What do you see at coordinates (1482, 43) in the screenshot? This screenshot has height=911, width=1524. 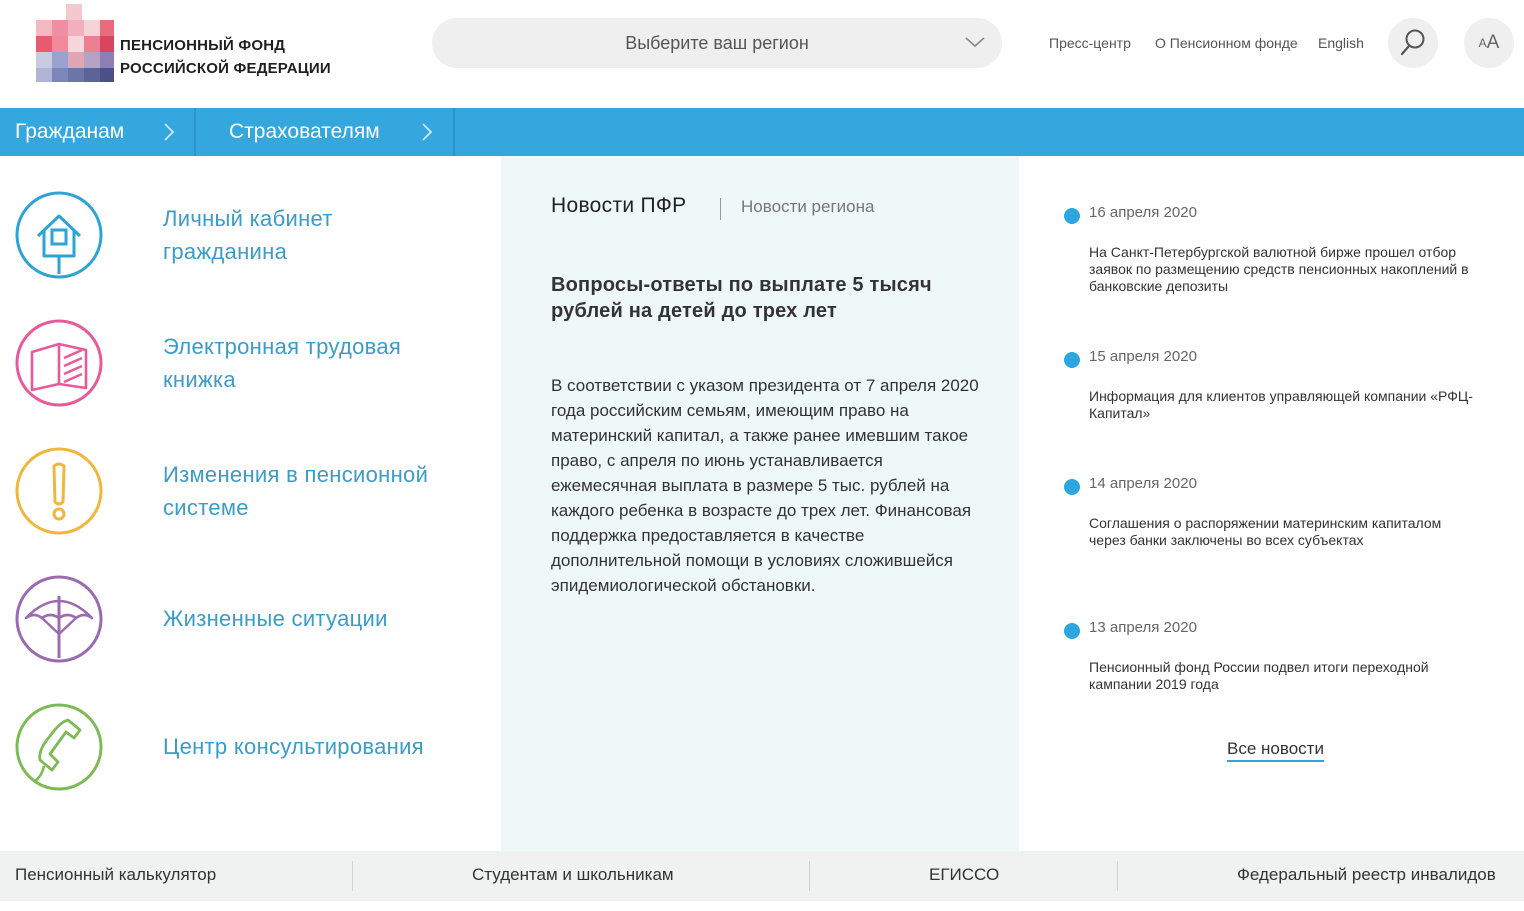 I see `font-size-small-glyph: A` at bounding box center [1482, 43].